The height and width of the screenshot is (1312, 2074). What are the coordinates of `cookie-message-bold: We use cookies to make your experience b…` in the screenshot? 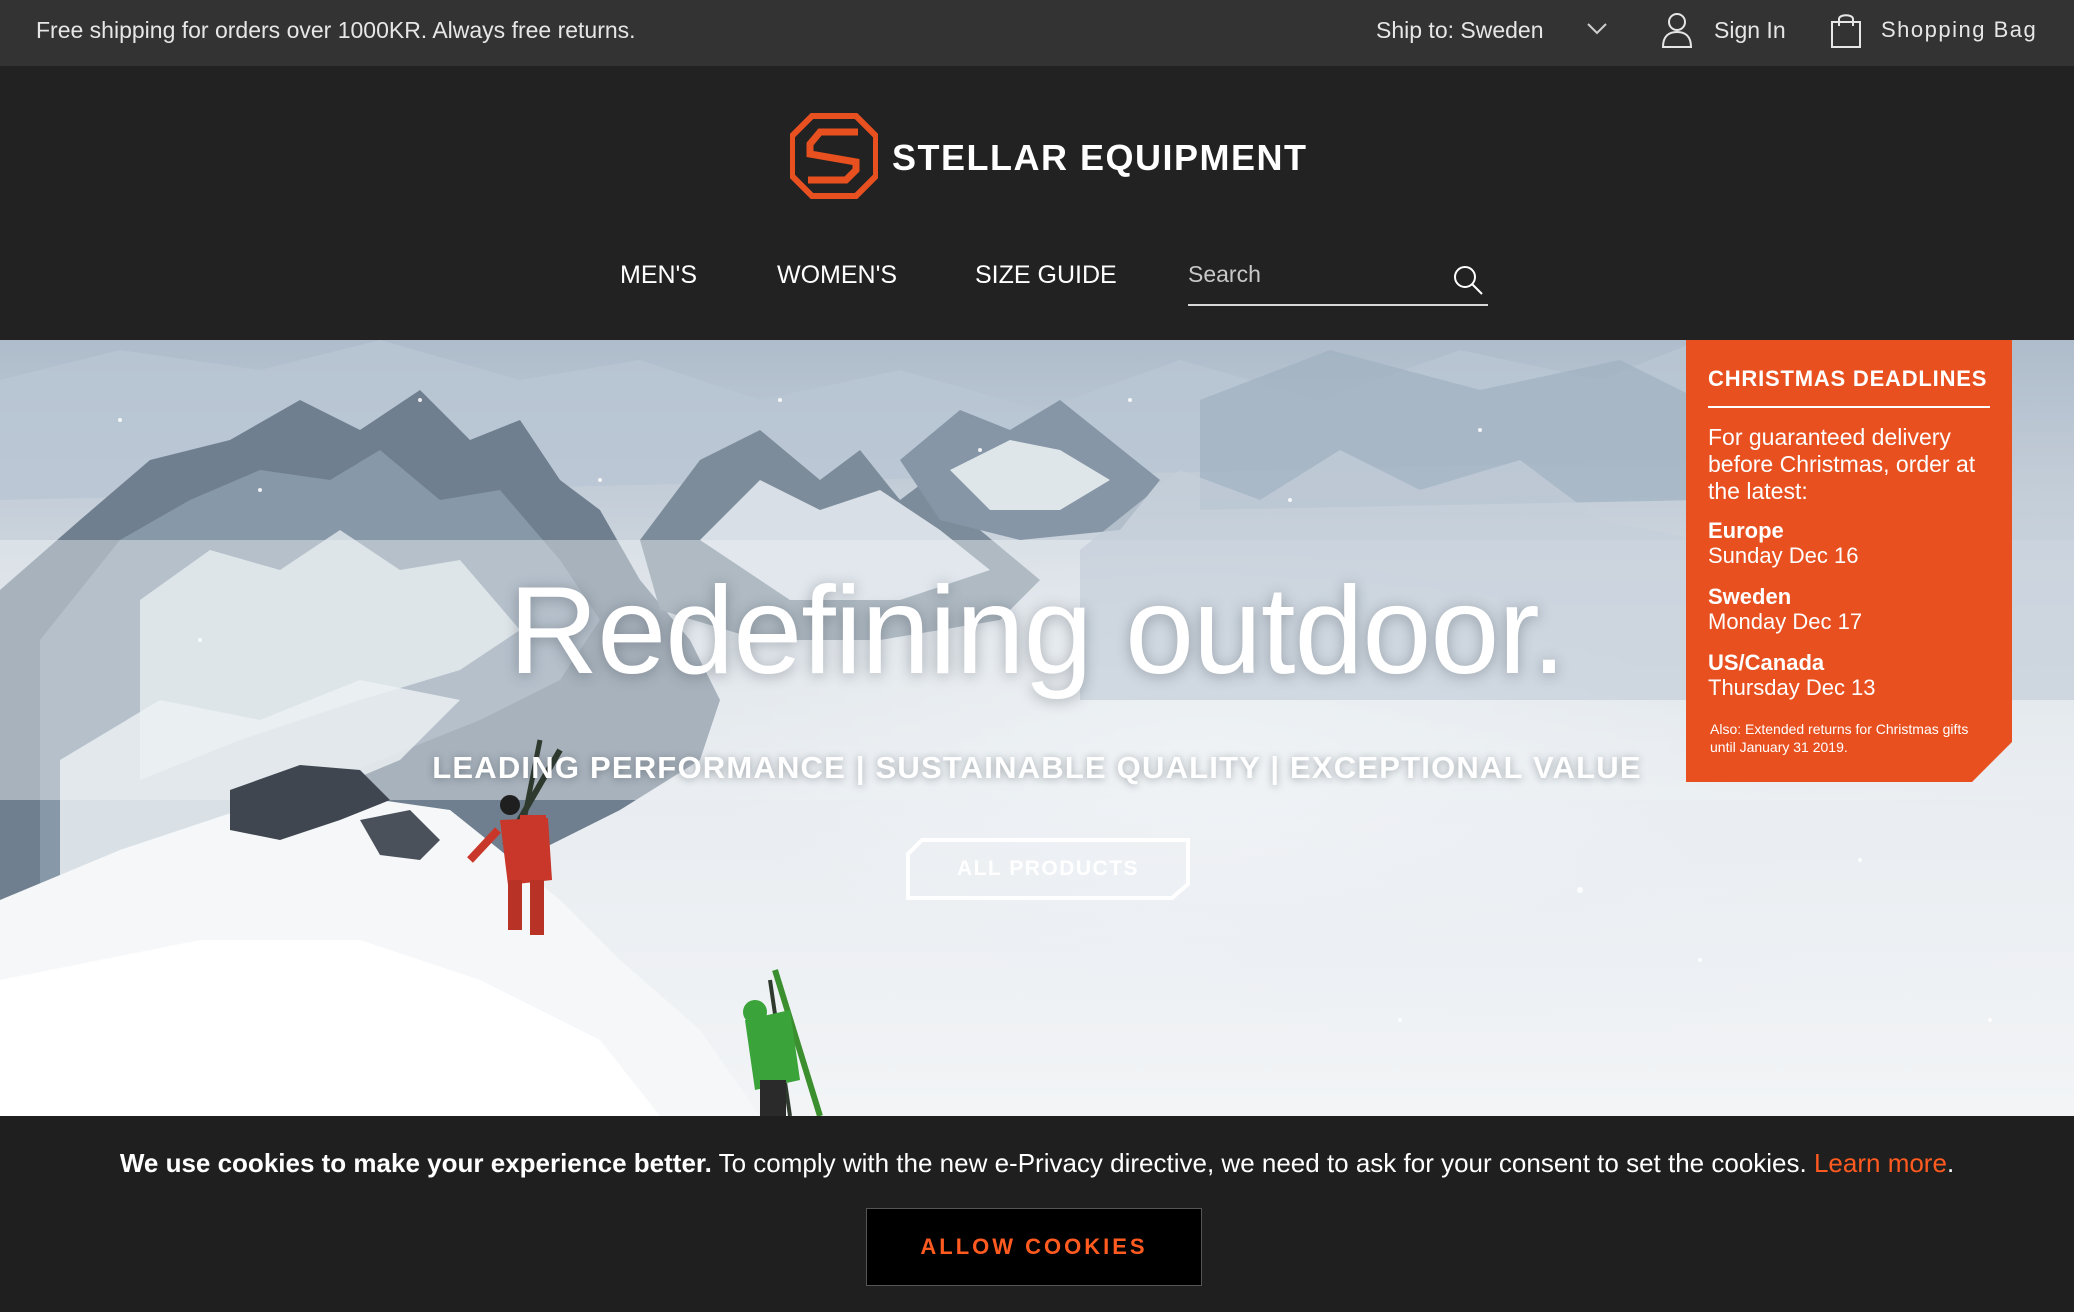 It's located at (415, 1163).